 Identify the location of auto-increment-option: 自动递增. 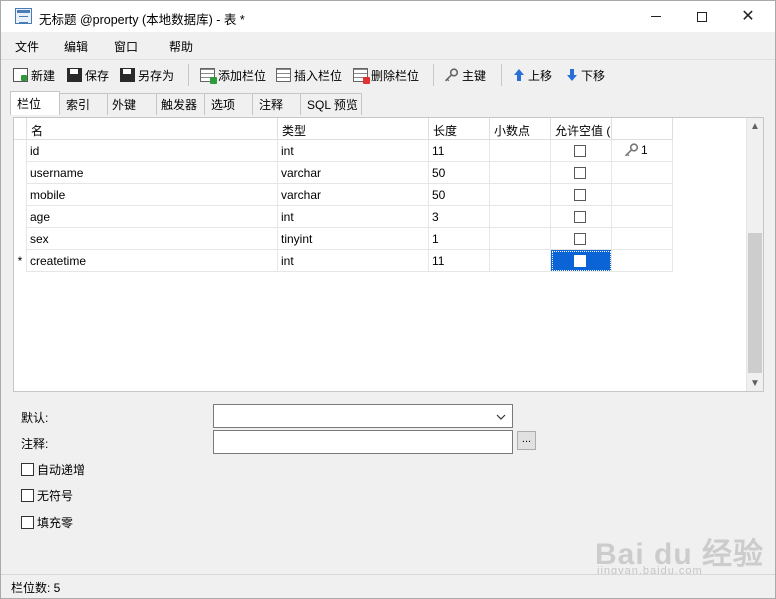
(53, 469).